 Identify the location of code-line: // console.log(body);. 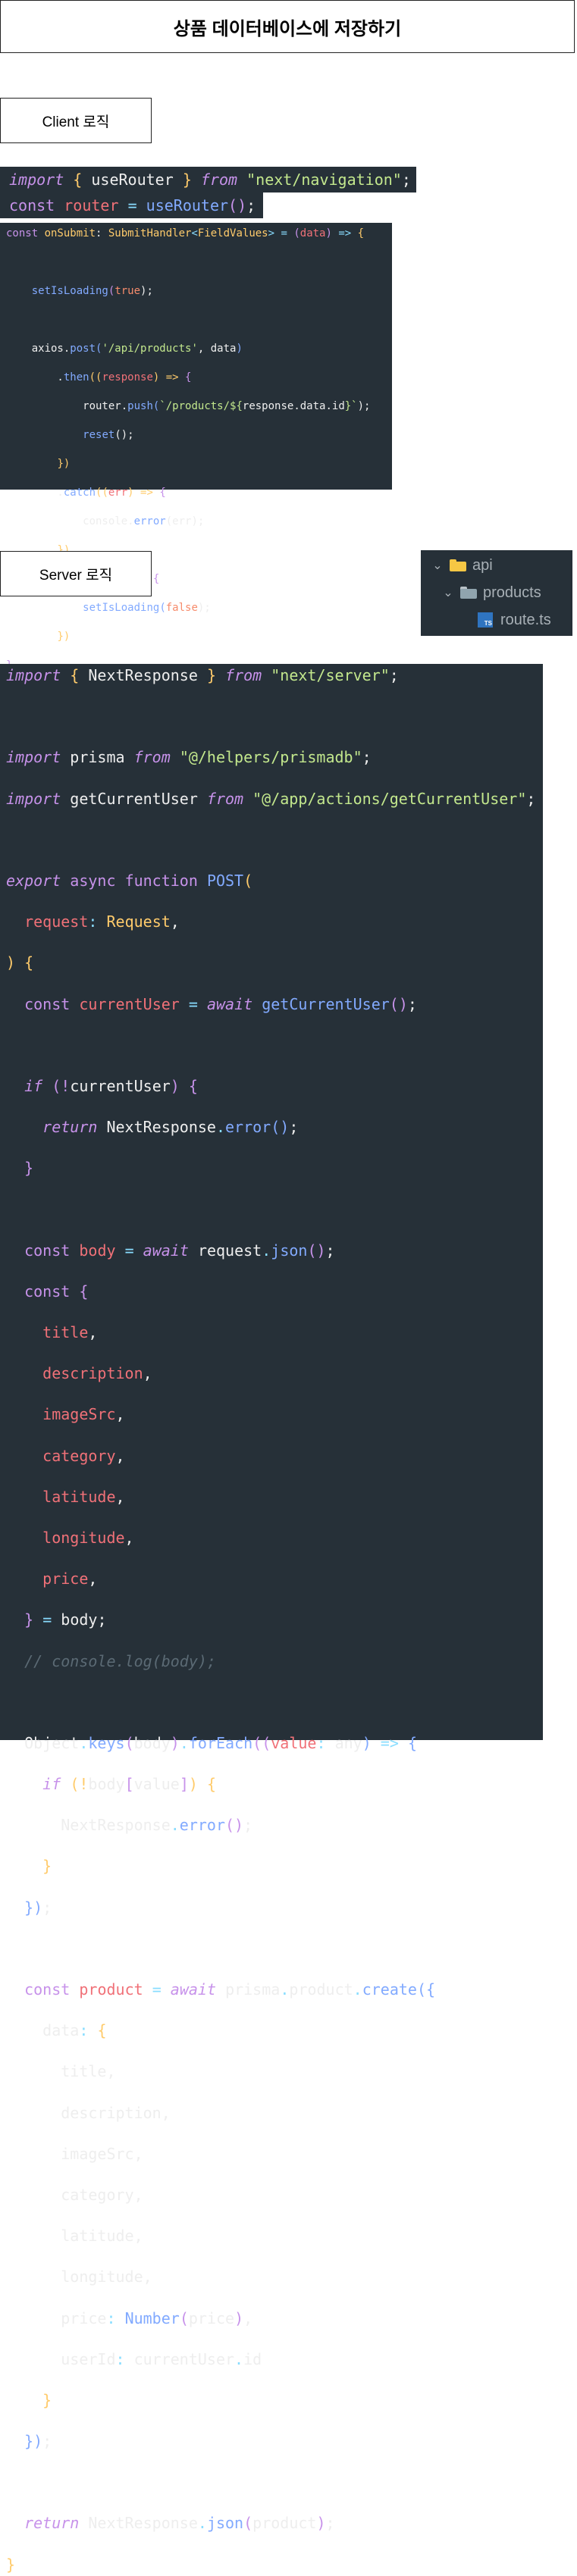
(120, 1661).